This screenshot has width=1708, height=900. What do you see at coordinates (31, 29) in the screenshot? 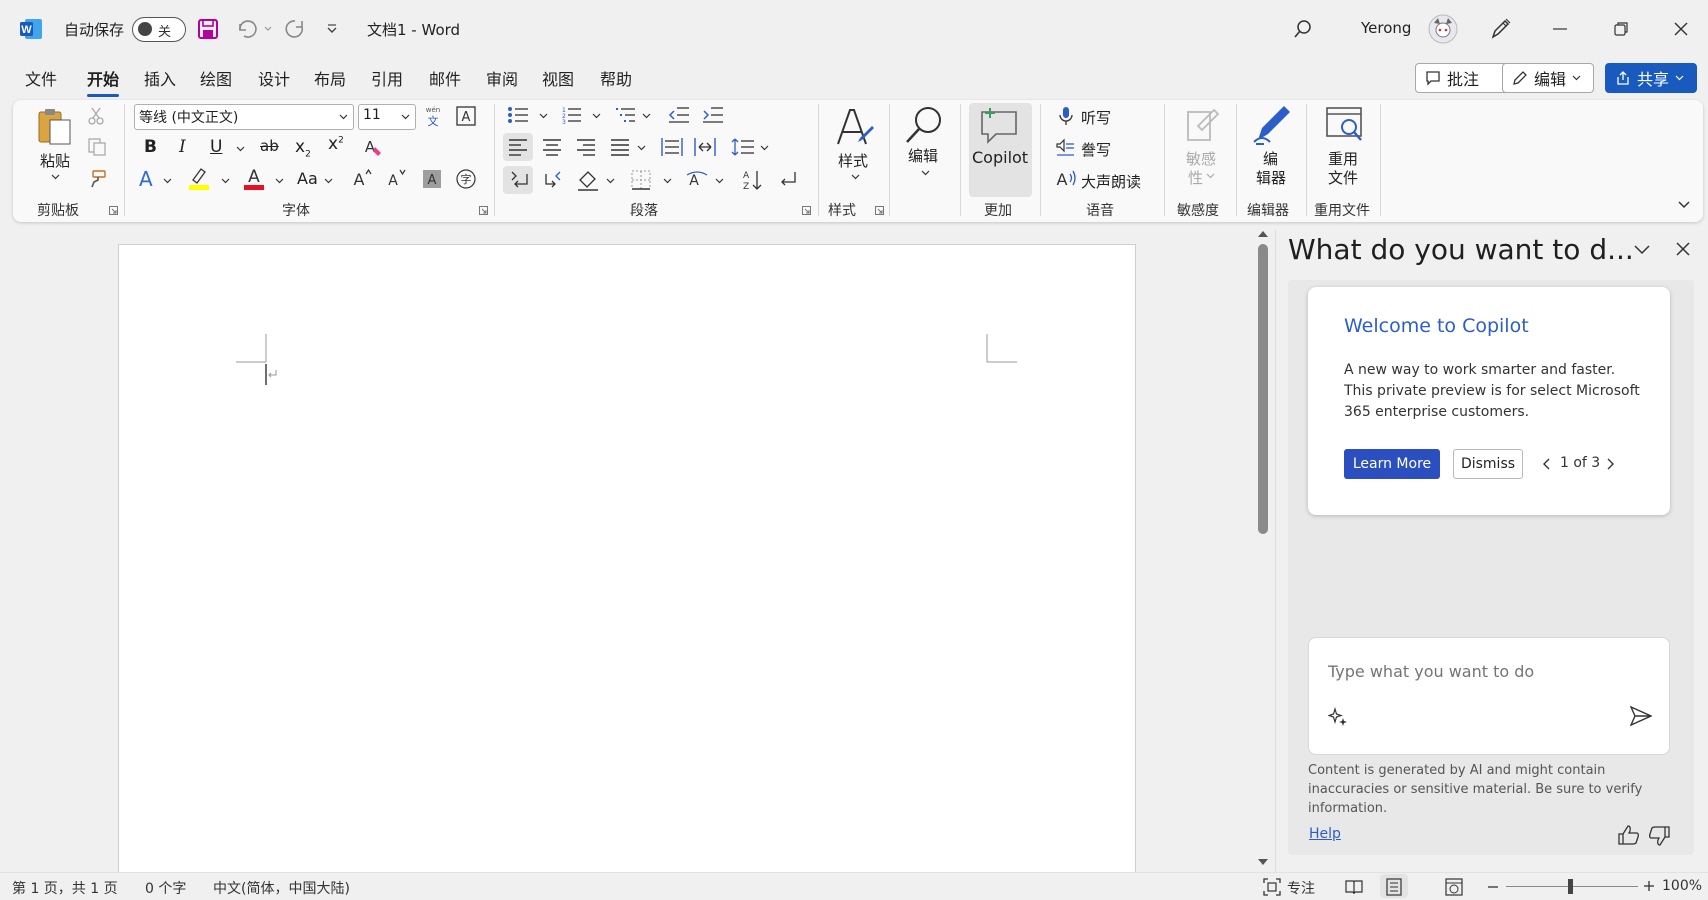
I see `word-logo-icon: W` at bounding box center [31, 29].